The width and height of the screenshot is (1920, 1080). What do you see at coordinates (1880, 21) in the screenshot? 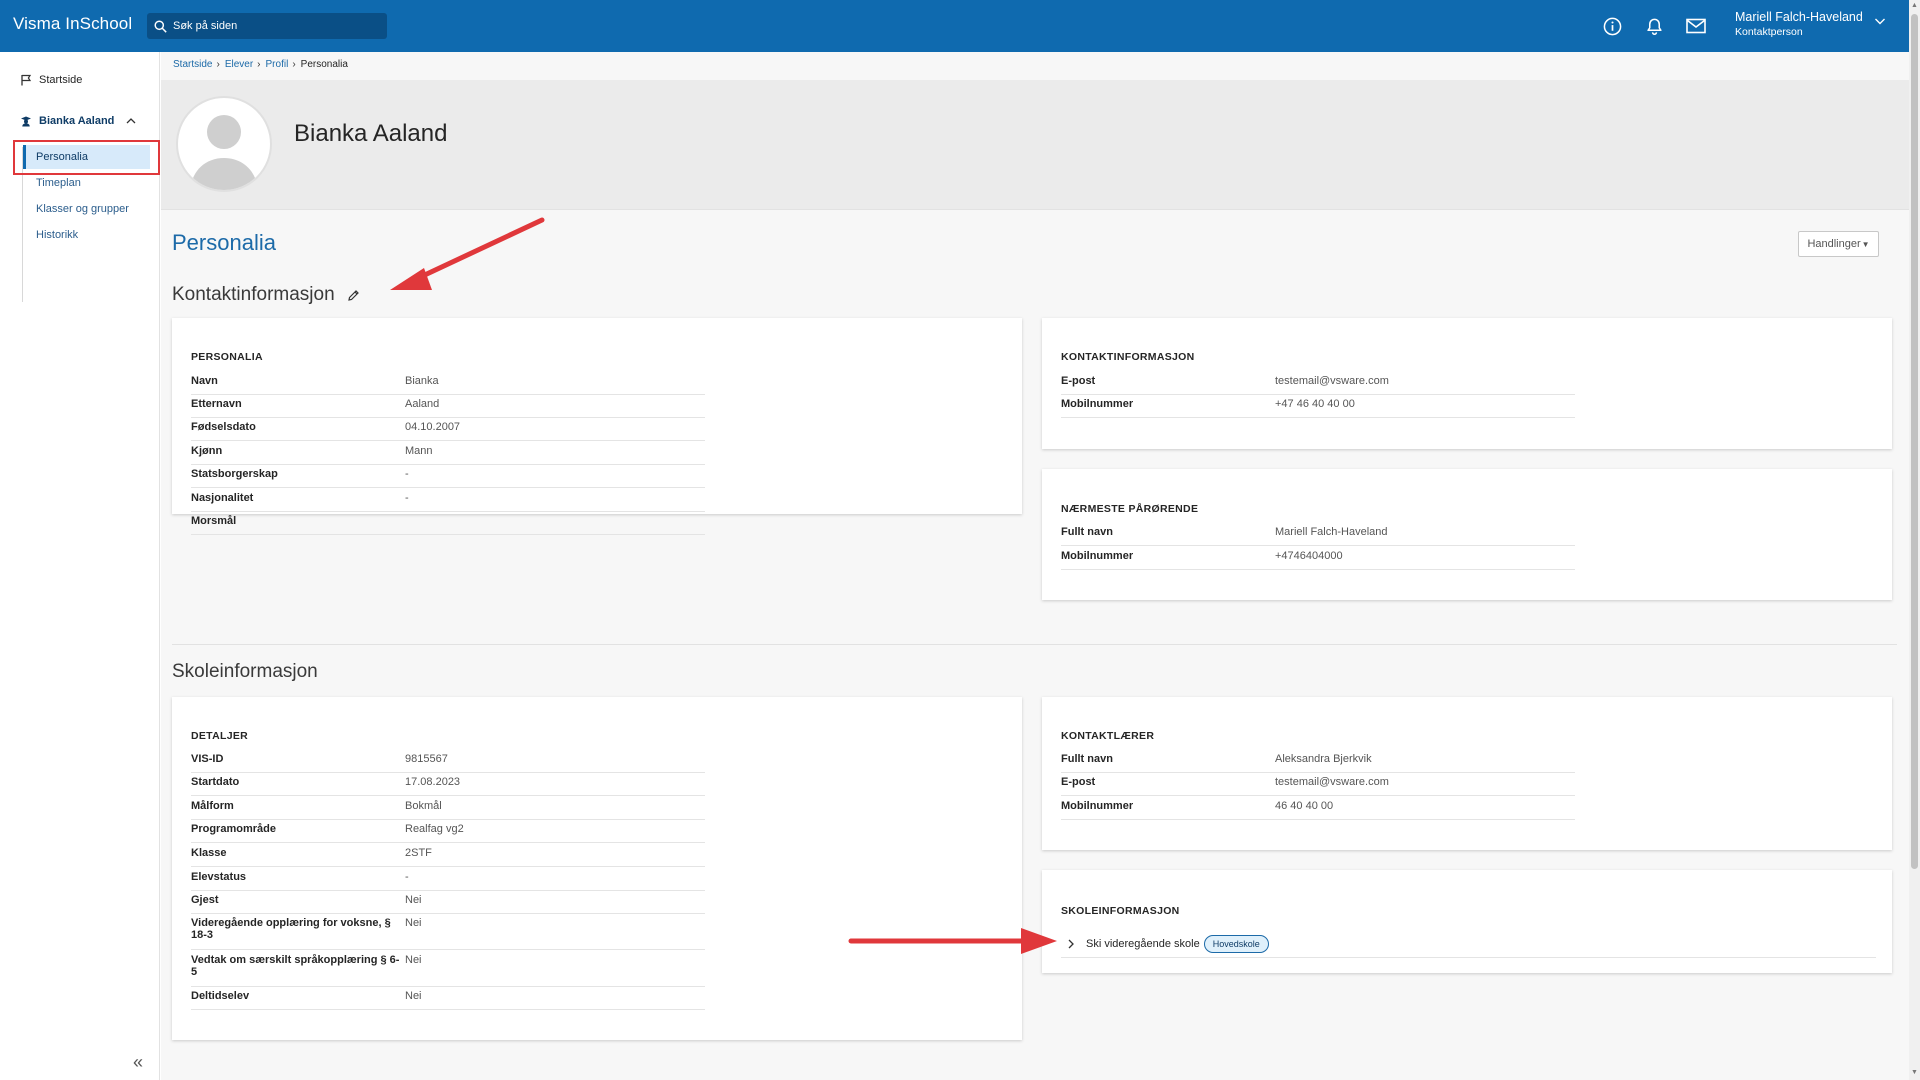
I see `chevron-down-icon` at bounding box center [1880, 21].